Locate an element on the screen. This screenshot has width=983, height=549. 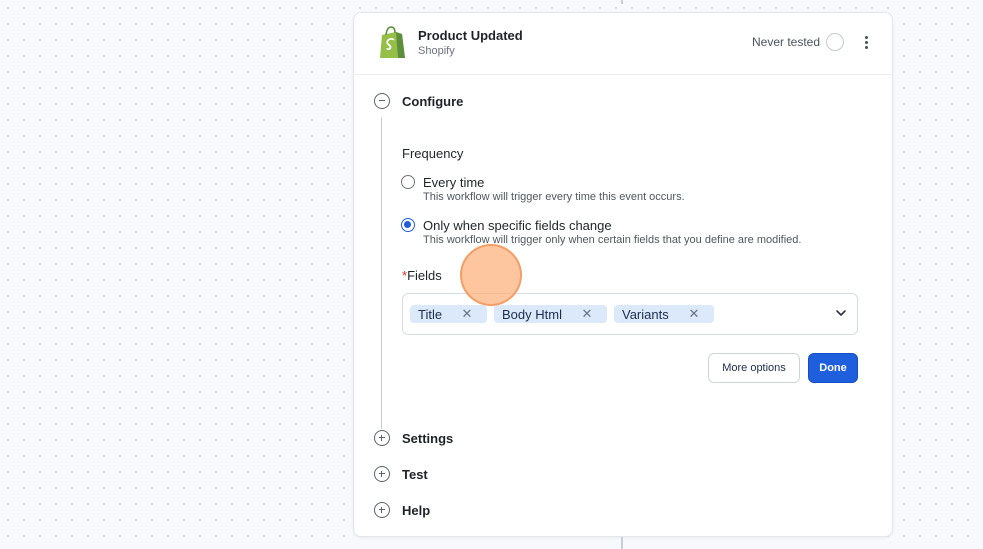
minus-circle-icon is located at coordinates (382, 101).